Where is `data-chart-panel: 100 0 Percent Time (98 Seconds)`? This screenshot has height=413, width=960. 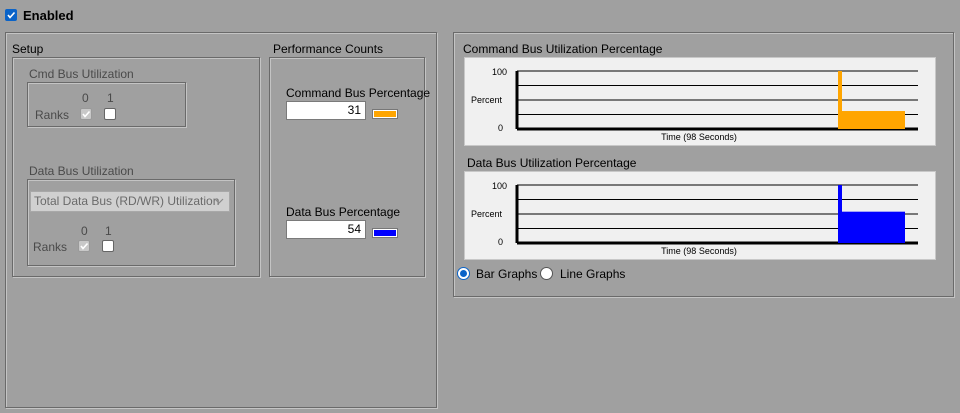 data-chart-panel: 100 0 Percent Time (98 Seconds) is located at coordinates (700, 215).